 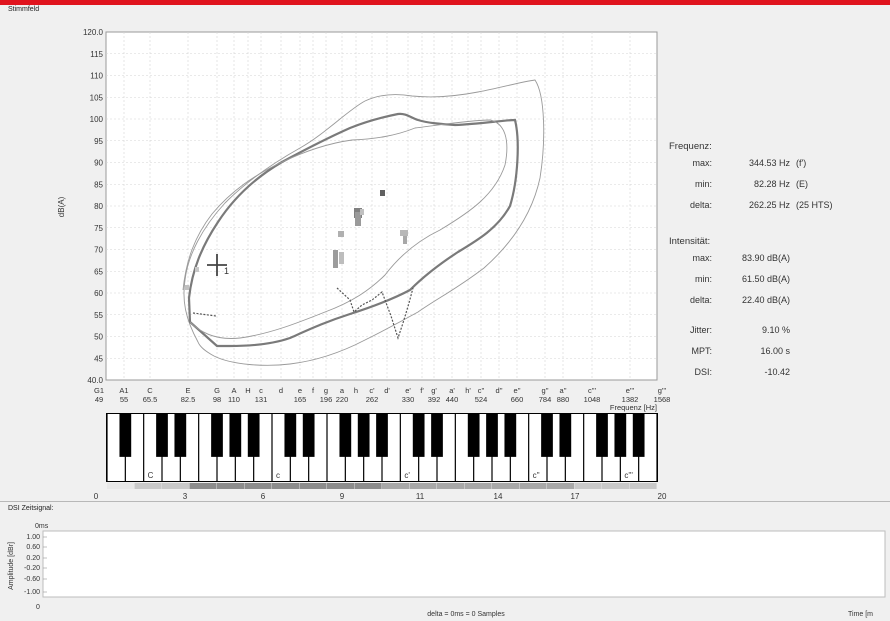 I want to click on piano-keyboard: Cc c' c'' c''', so click(x=382, y=447).